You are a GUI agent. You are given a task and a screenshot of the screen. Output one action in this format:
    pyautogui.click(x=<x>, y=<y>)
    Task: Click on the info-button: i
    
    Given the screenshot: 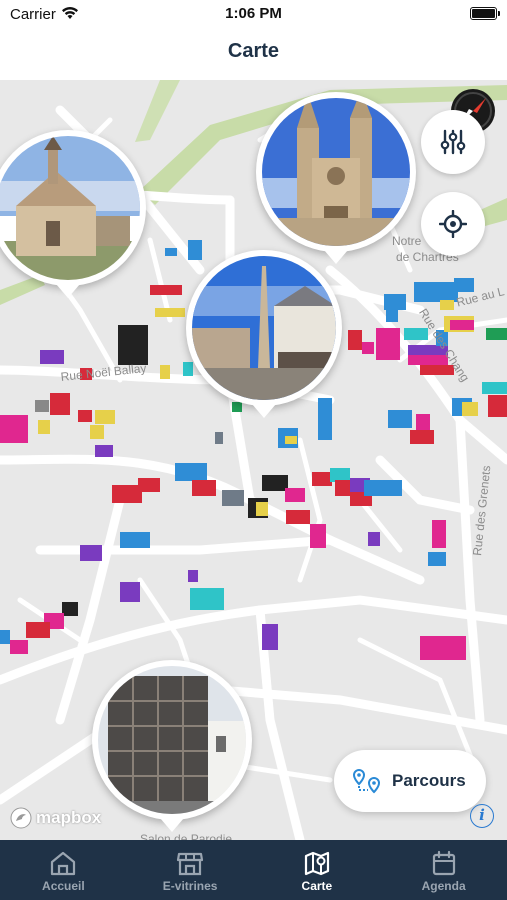 What is the action you would take?
    pyautogui.click(x=482, y=816)
    